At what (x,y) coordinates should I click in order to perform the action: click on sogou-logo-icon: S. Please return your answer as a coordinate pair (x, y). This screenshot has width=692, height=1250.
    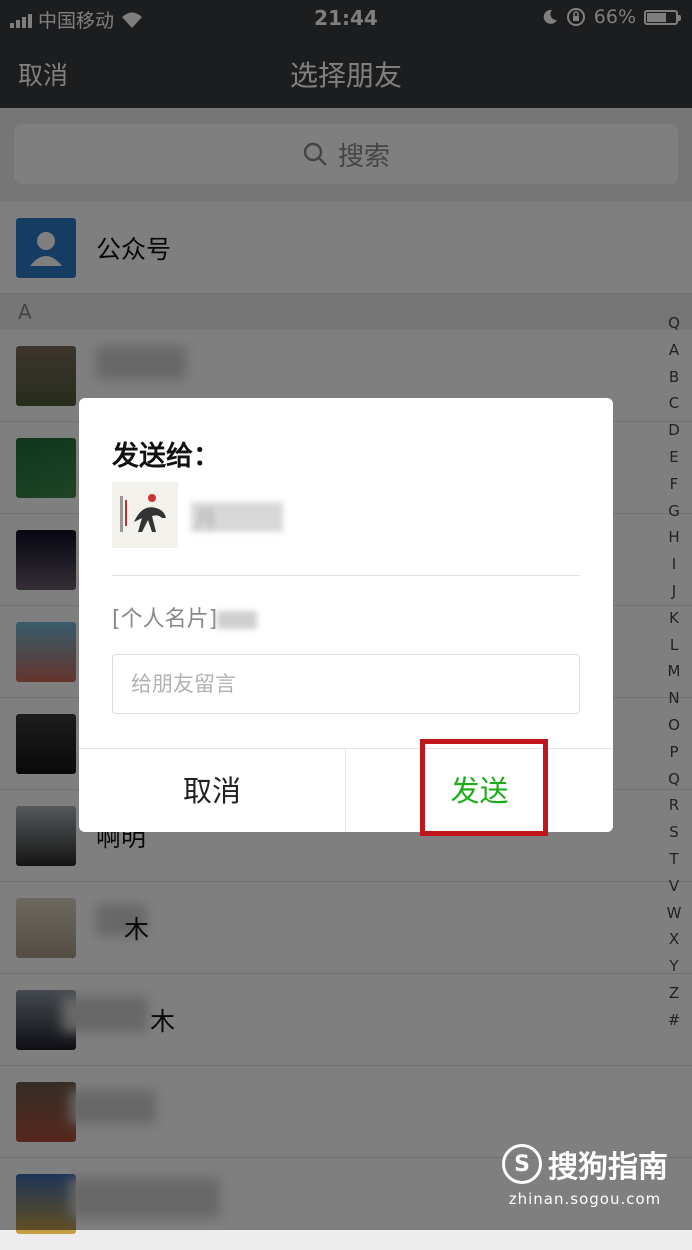
    Looking at the image, I should click on (522, 1164).